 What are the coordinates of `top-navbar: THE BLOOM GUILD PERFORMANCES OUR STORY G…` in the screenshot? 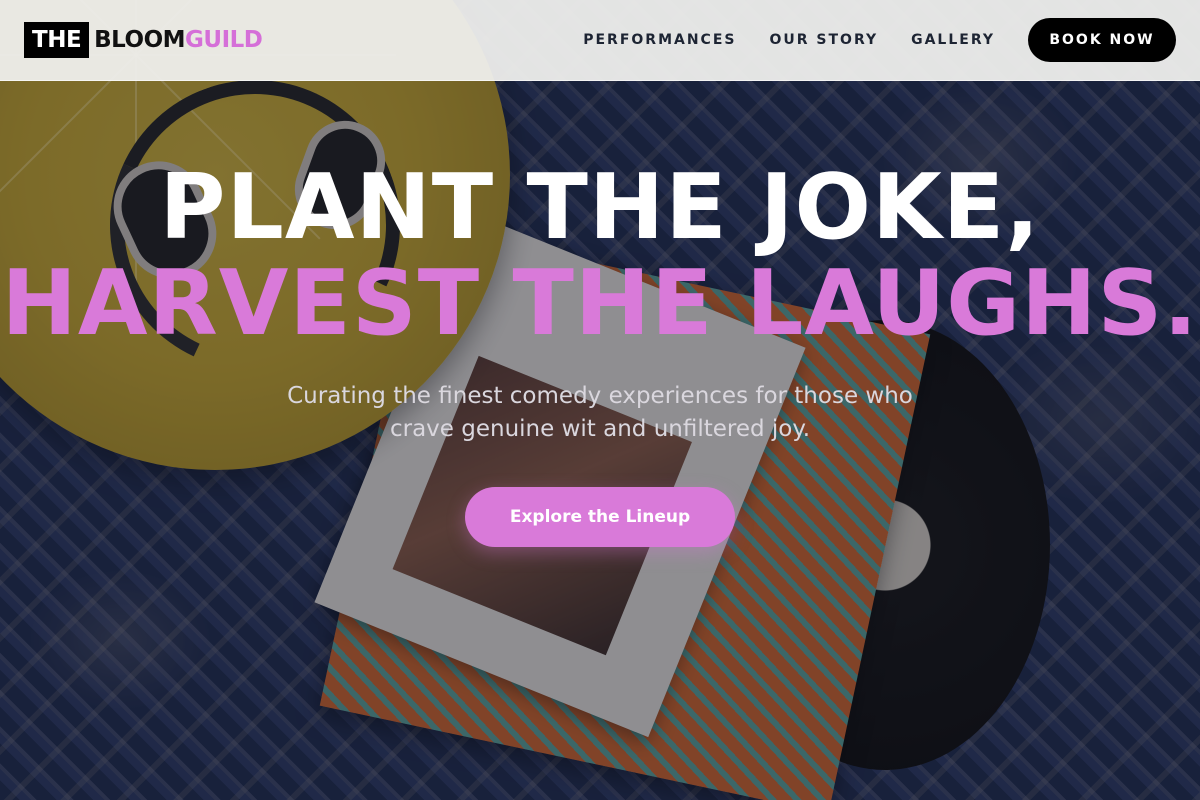 It's located at (600, 40).